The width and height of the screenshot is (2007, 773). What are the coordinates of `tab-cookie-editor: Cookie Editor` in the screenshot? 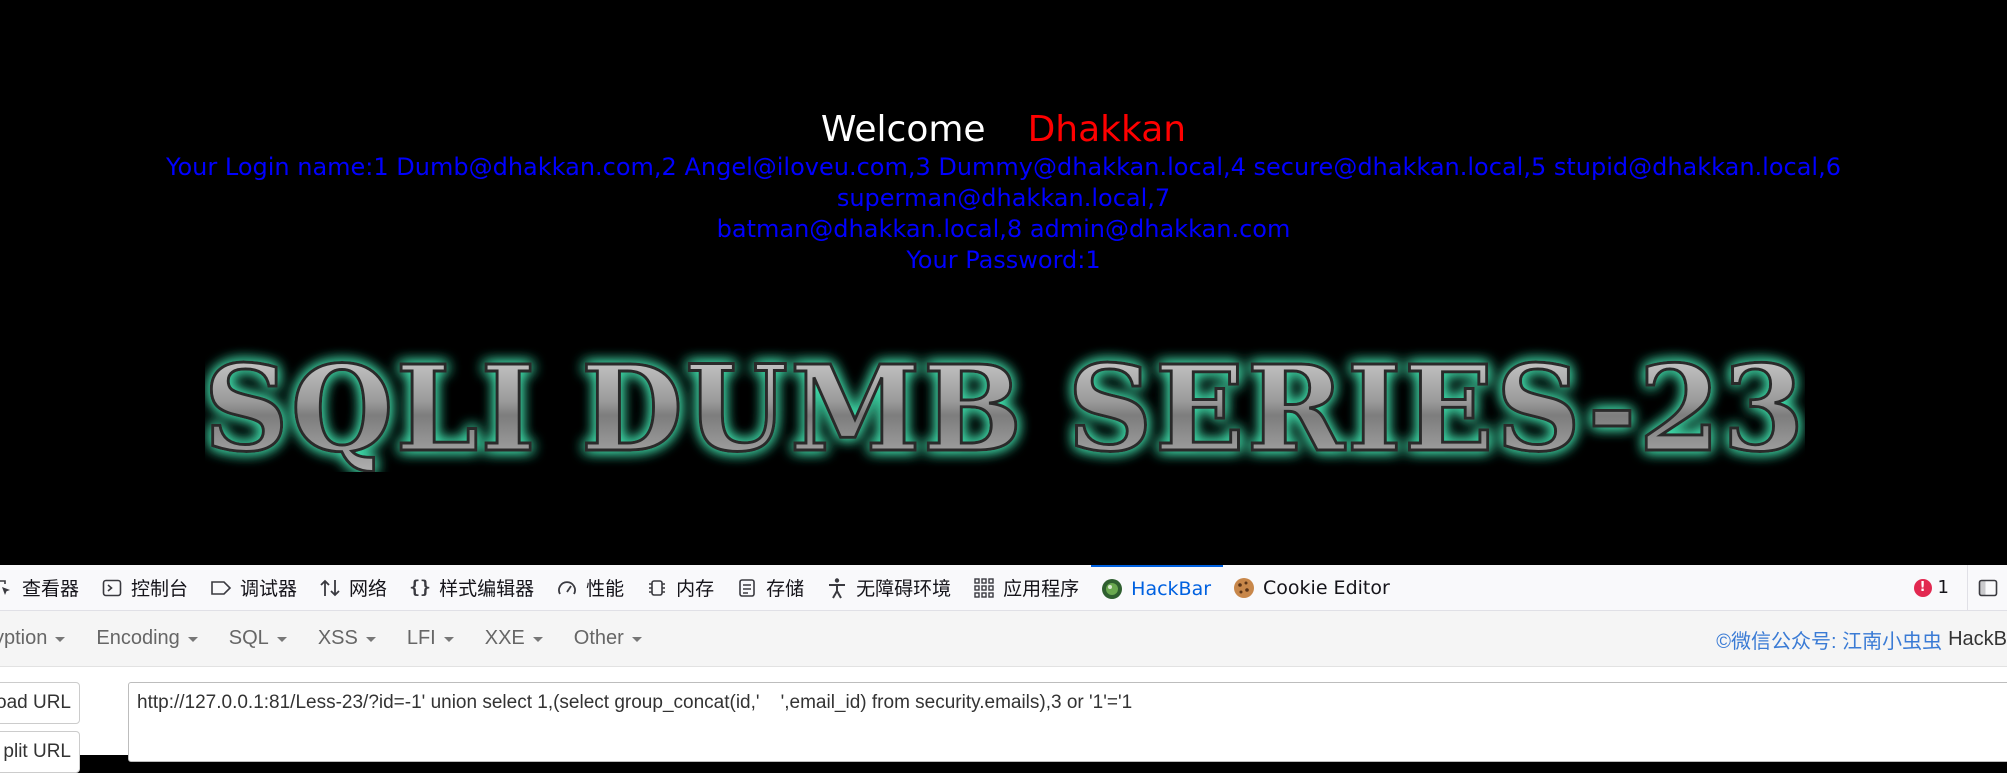 It's located at (1312, 588).